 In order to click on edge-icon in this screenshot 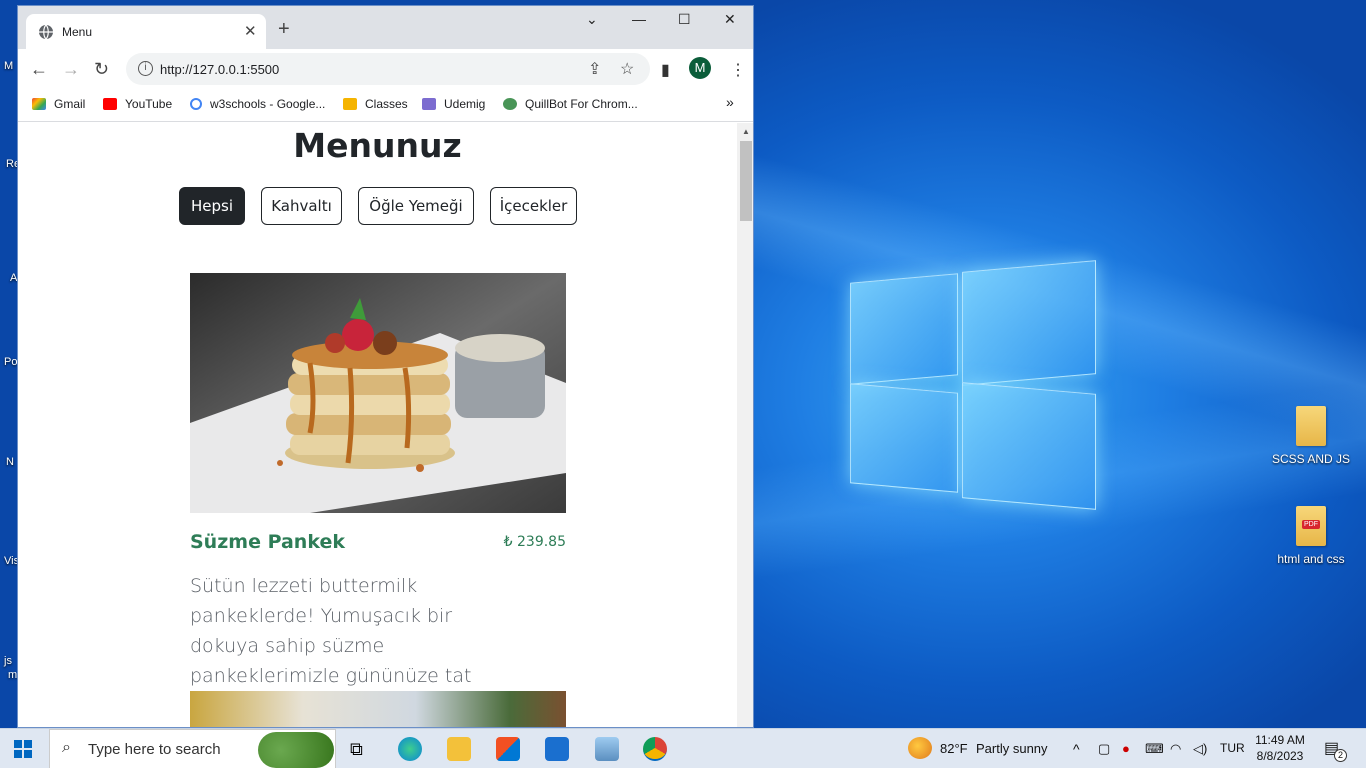, I will do `click(410, 749)`.